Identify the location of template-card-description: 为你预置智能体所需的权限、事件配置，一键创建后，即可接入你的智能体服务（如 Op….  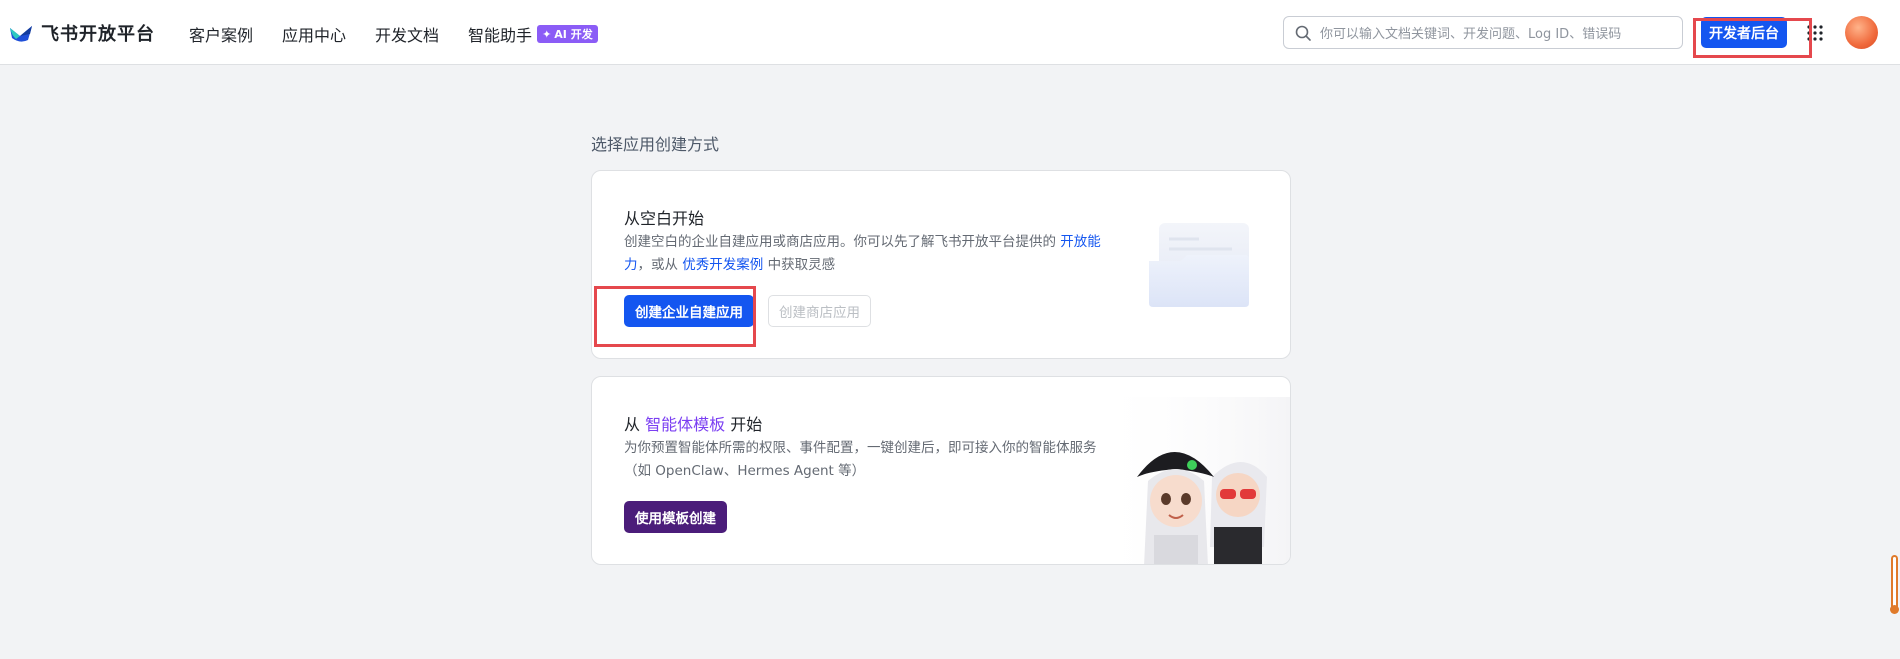
(860, 459).